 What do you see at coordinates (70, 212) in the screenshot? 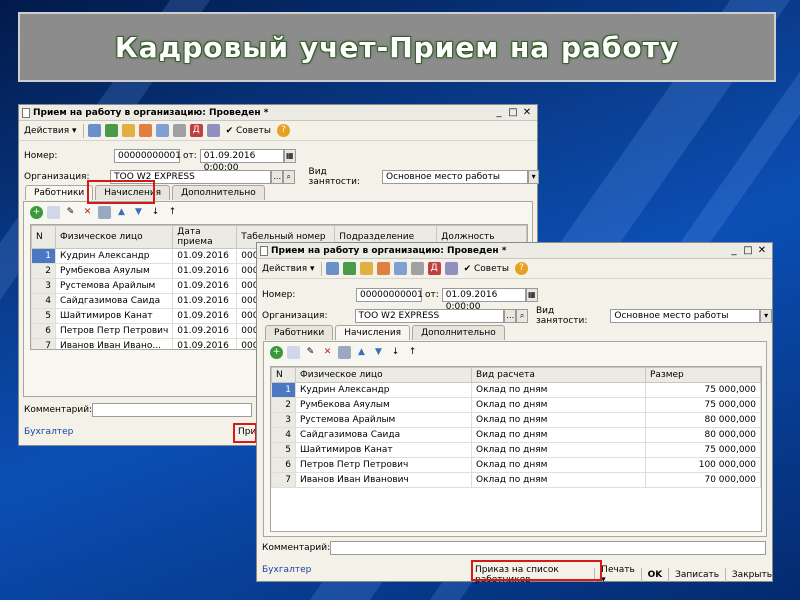
I see `edit-icon: ✎` at bounding box center [70, 212].